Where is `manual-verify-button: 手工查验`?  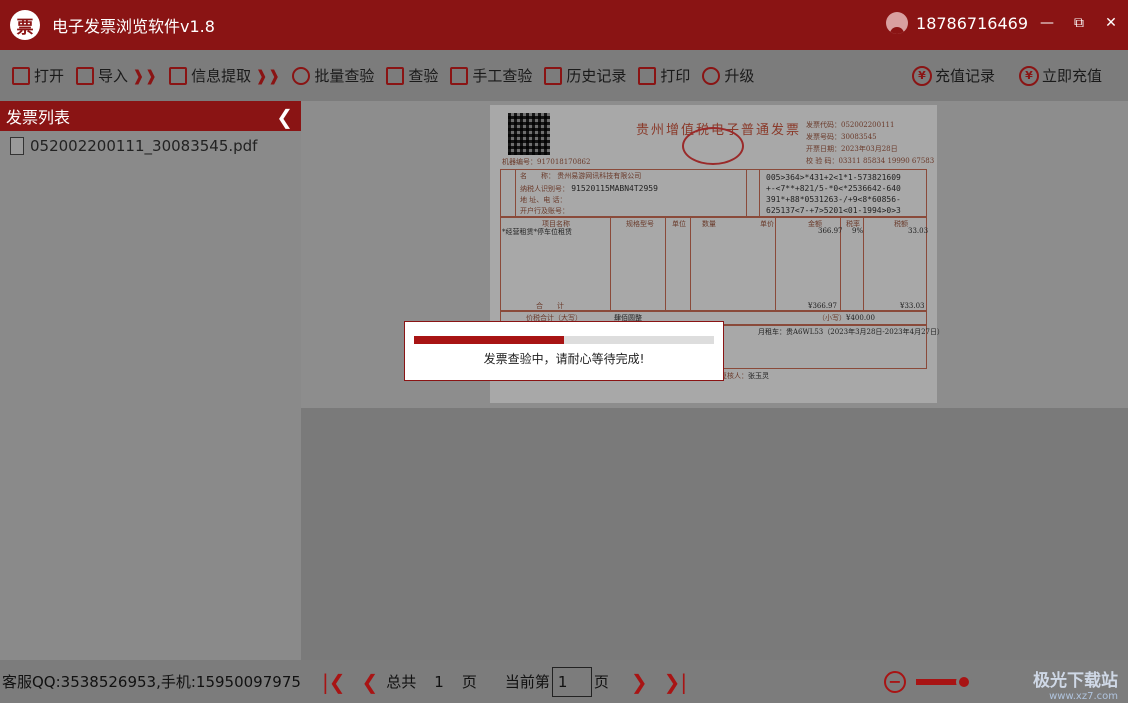 manual-verify-button: 手工查验 is located at coordinates (491, 75).